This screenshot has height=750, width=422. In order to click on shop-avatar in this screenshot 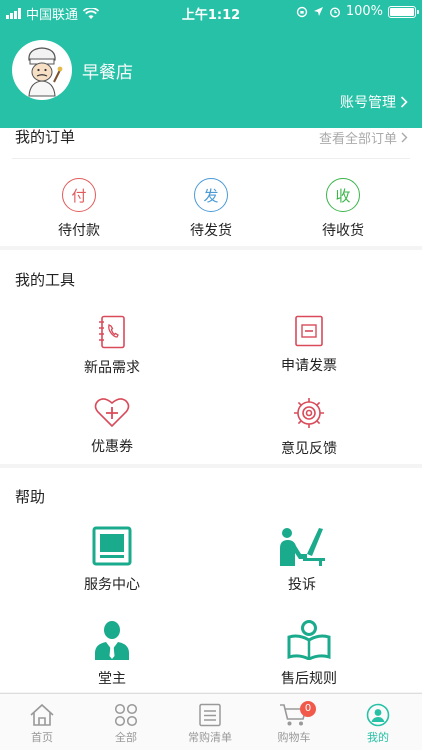, I will do `click(42, 70)`.